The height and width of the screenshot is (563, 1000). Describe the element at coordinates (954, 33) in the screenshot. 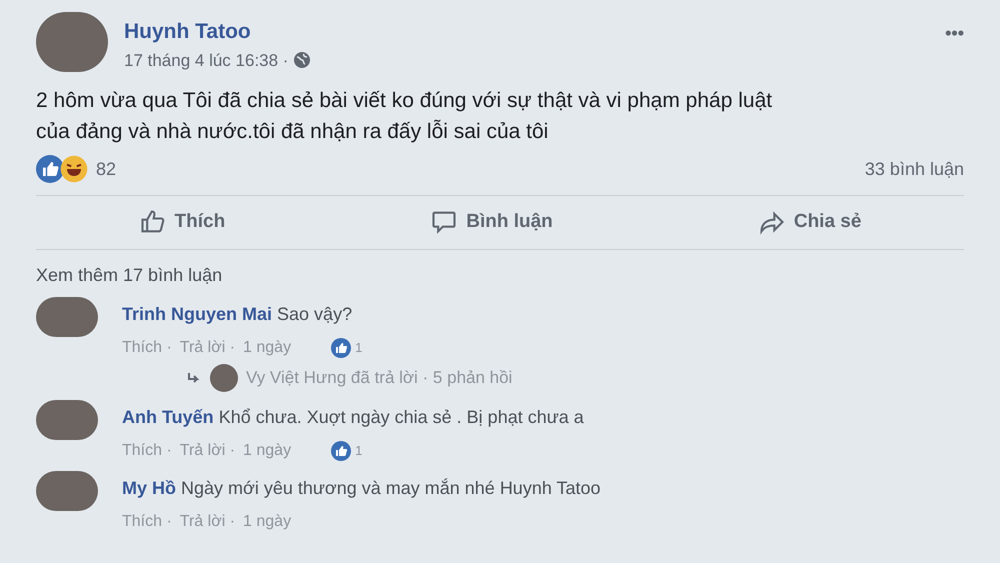

I see `more-options-button: •••` at that location.